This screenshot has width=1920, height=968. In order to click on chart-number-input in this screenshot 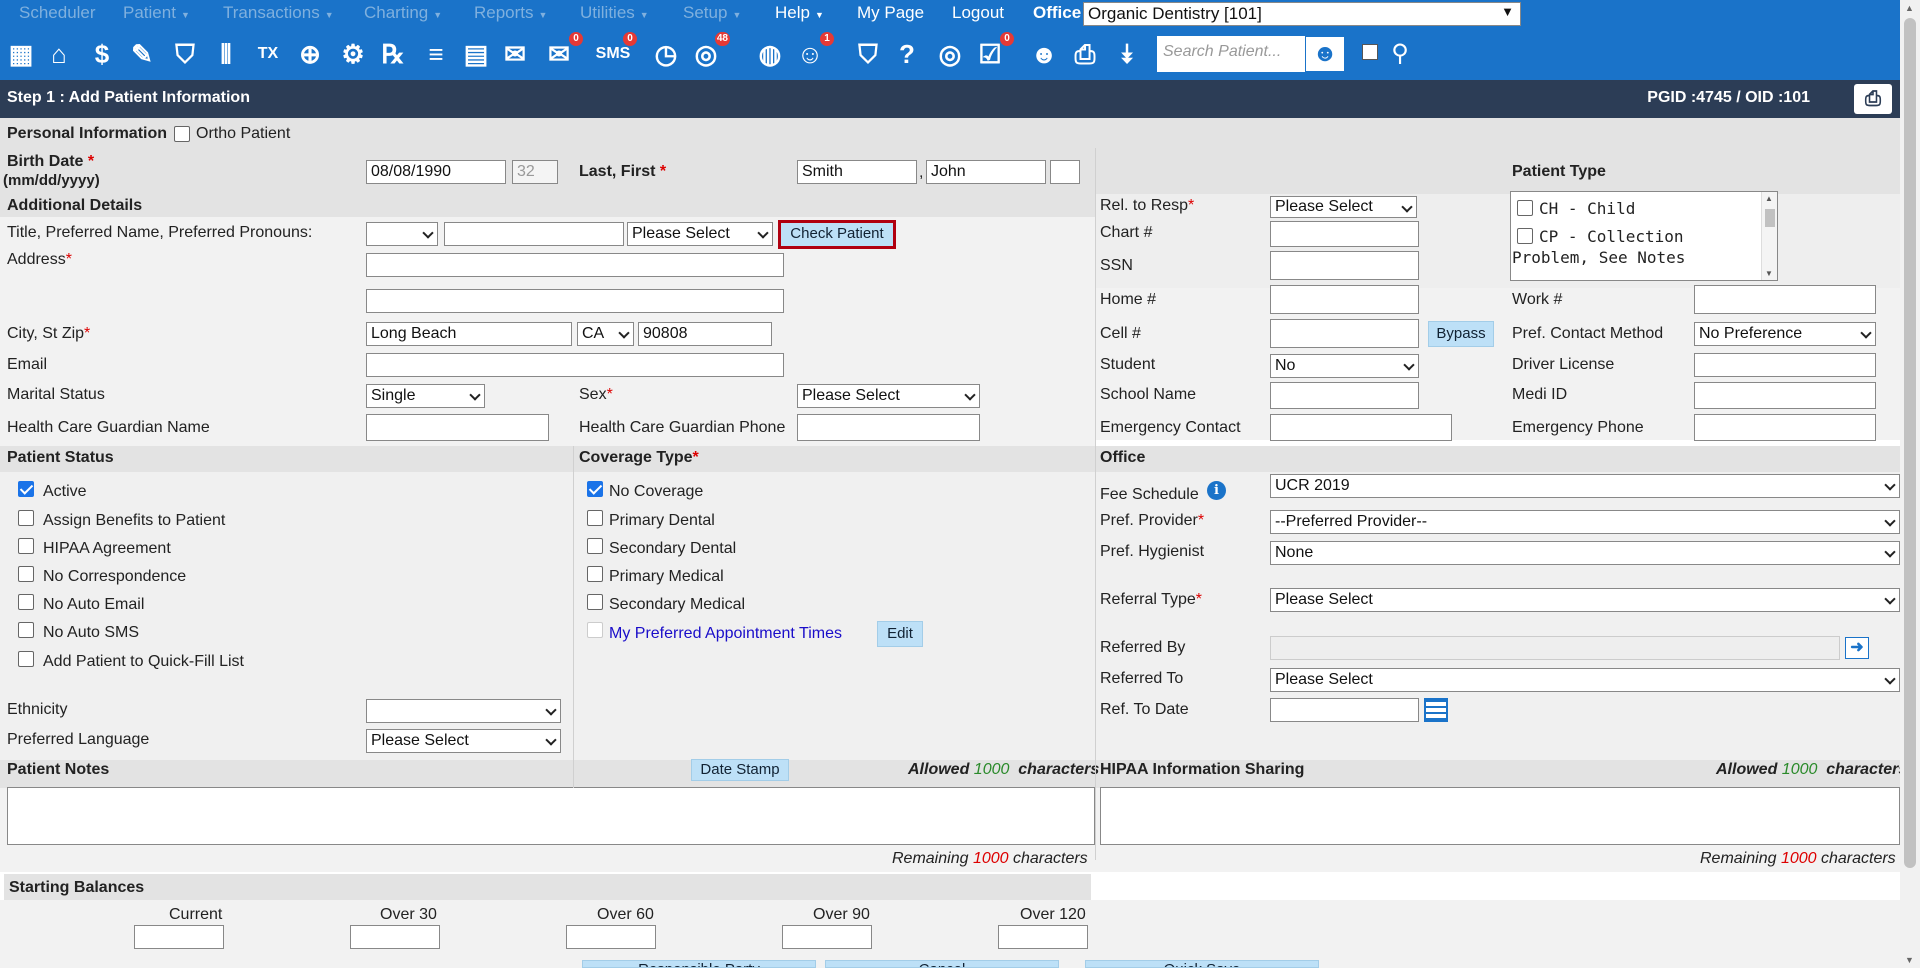, I will do `click(1344, 234)`.